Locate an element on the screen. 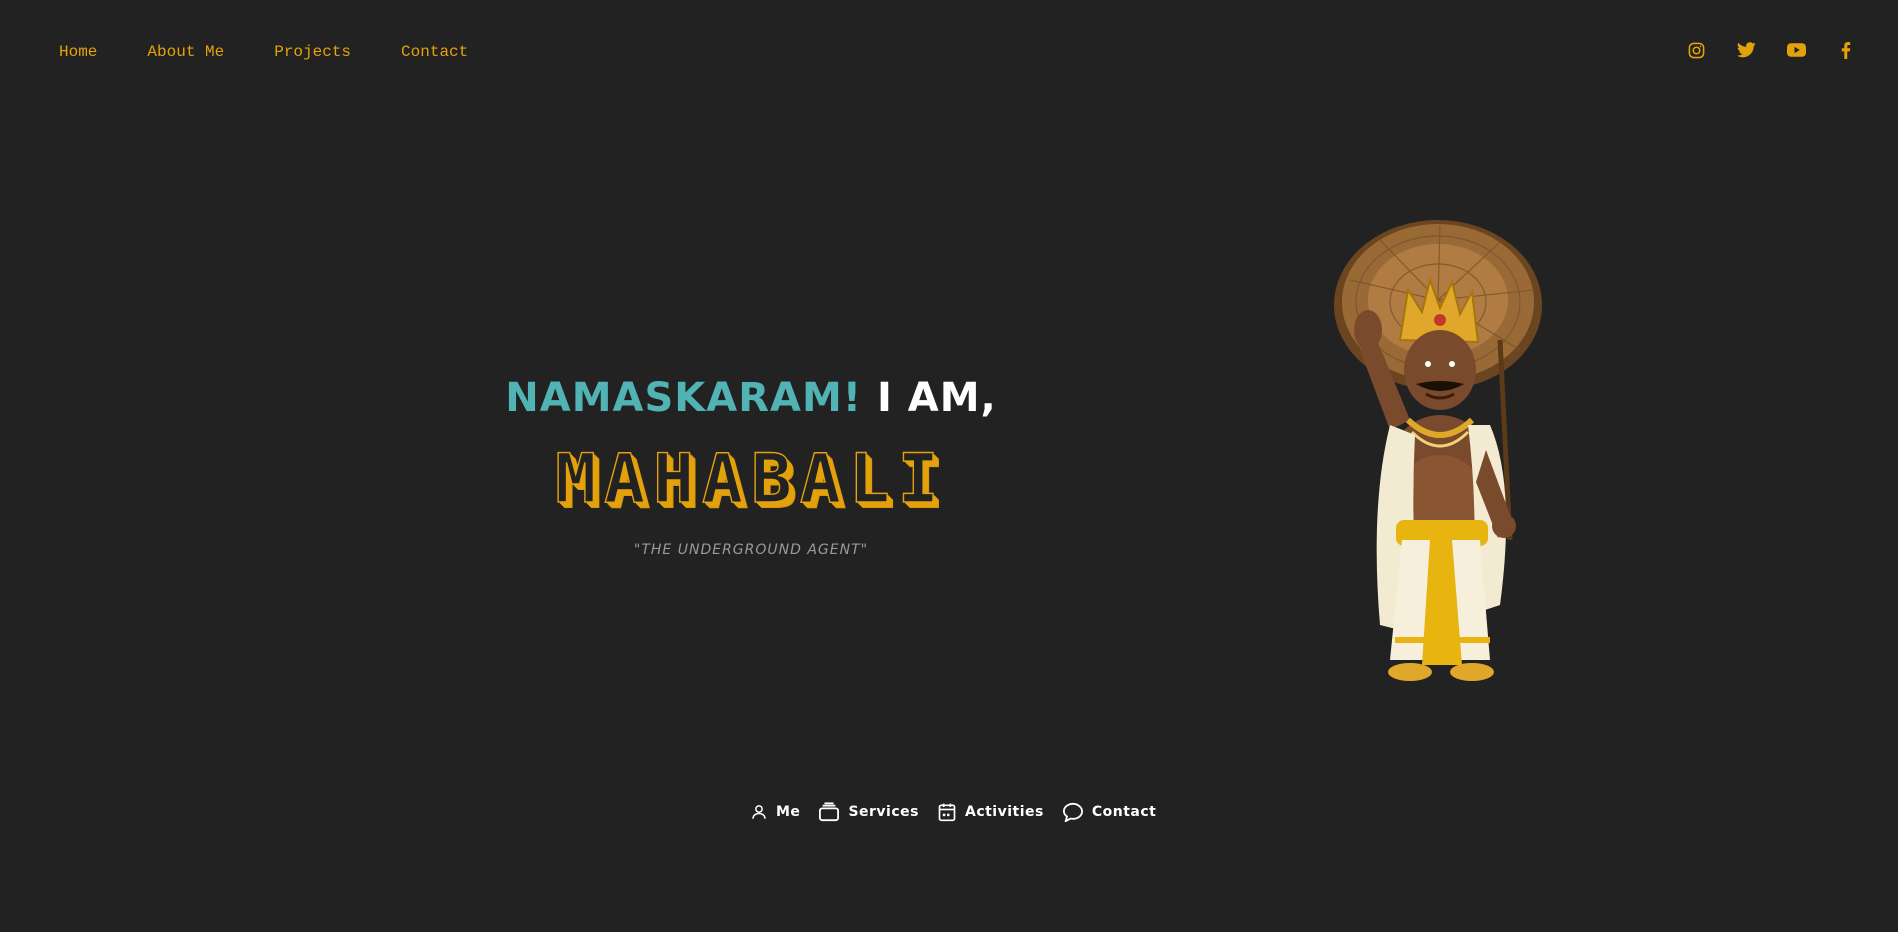 The image size is (1898, 932). nav-links: Home About Me Projects Contact is located at coordinates (263, 52).